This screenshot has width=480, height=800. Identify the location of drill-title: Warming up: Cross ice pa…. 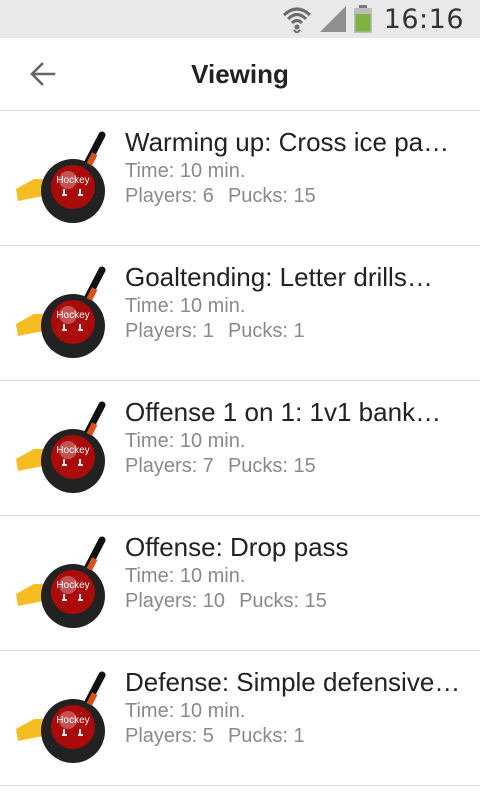
(287, 142).